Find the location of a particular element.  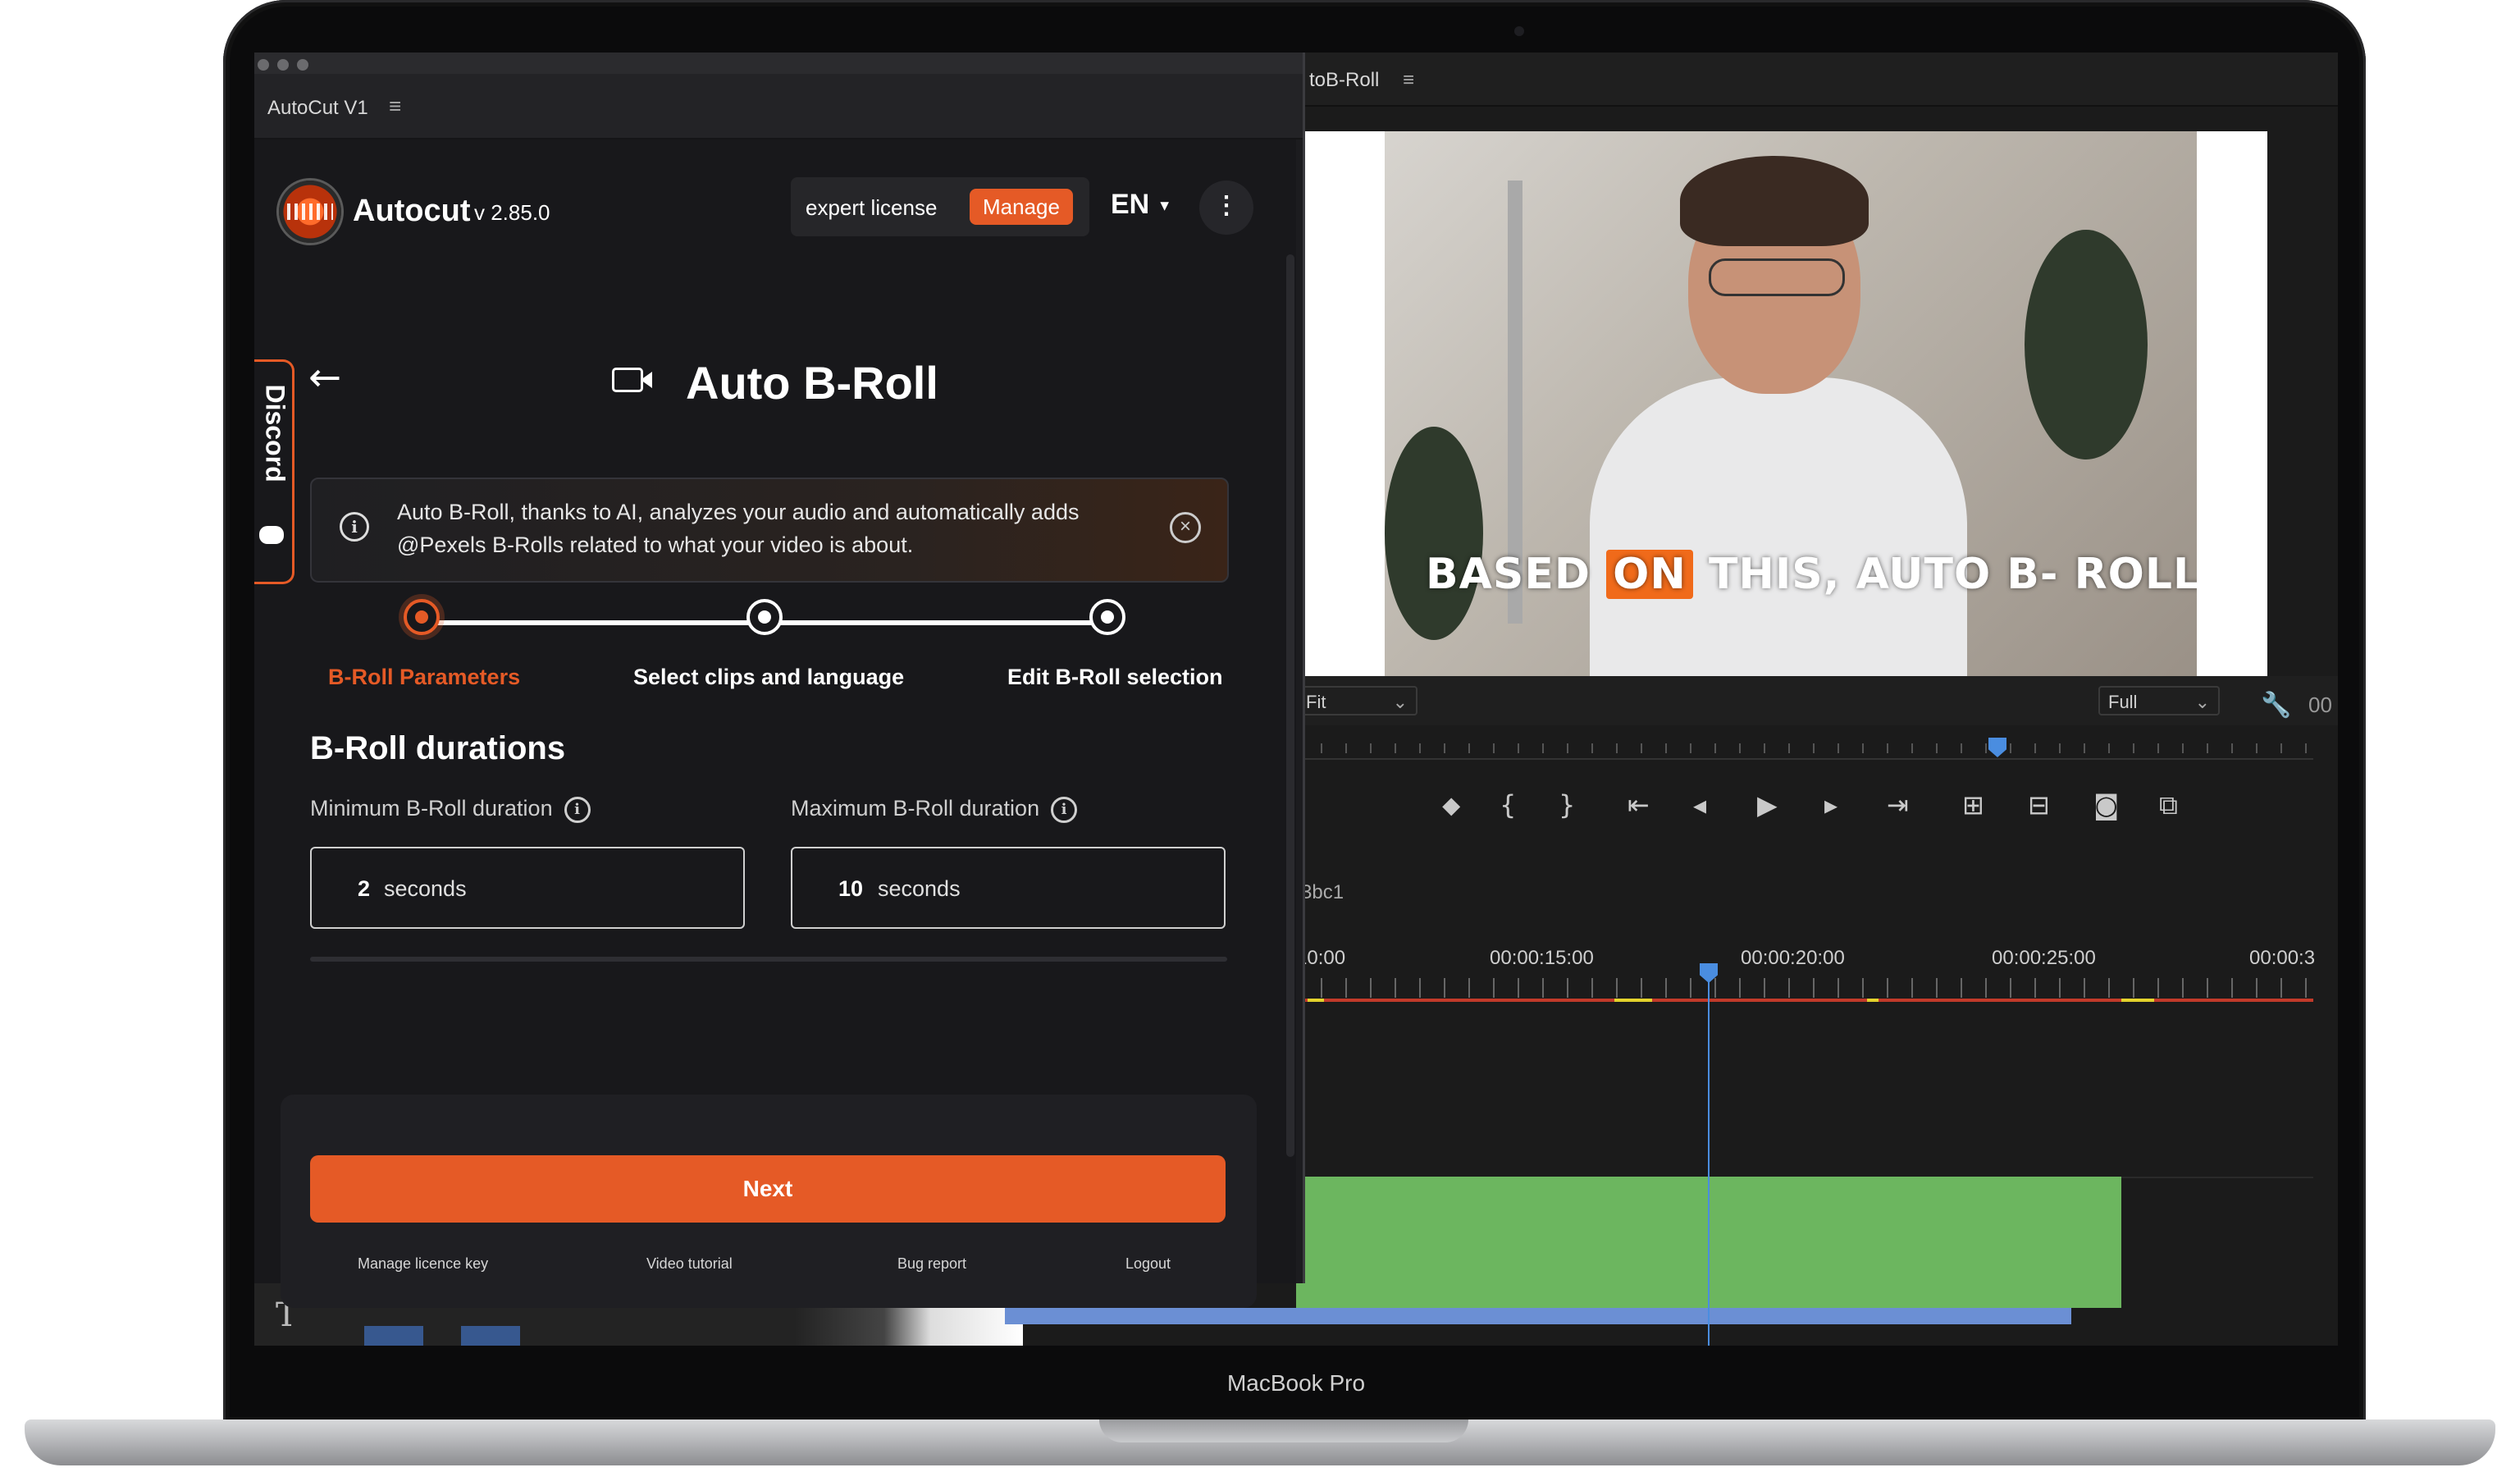

min-duration-label-text: Minimum B-Roll duration is located at coordinates (432, 808).